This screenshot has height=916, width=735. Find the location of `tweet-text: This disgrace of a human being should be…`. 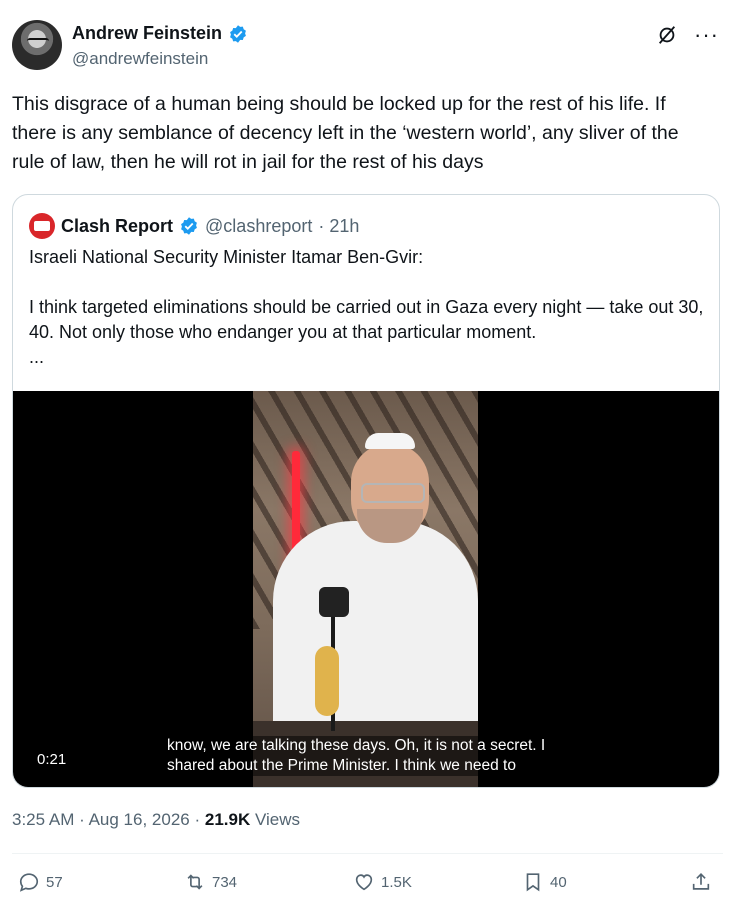

tweet-text: This disgrace of a human being should be… is located at coordinates (345, 133).